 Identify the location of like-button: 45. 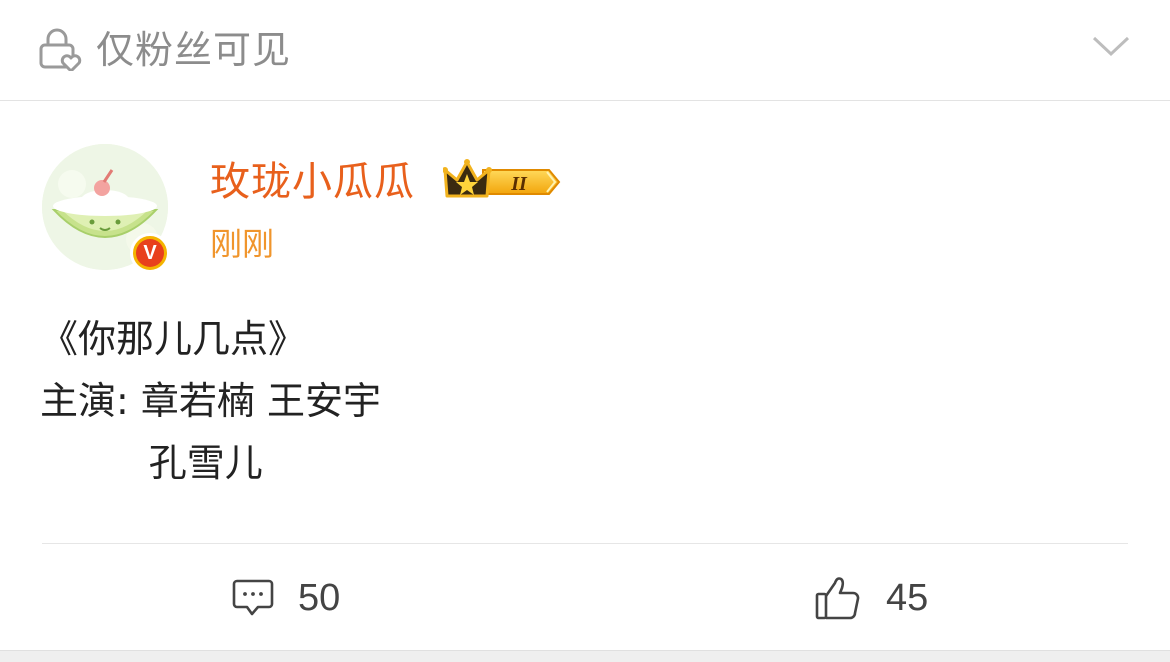
(871, 598).